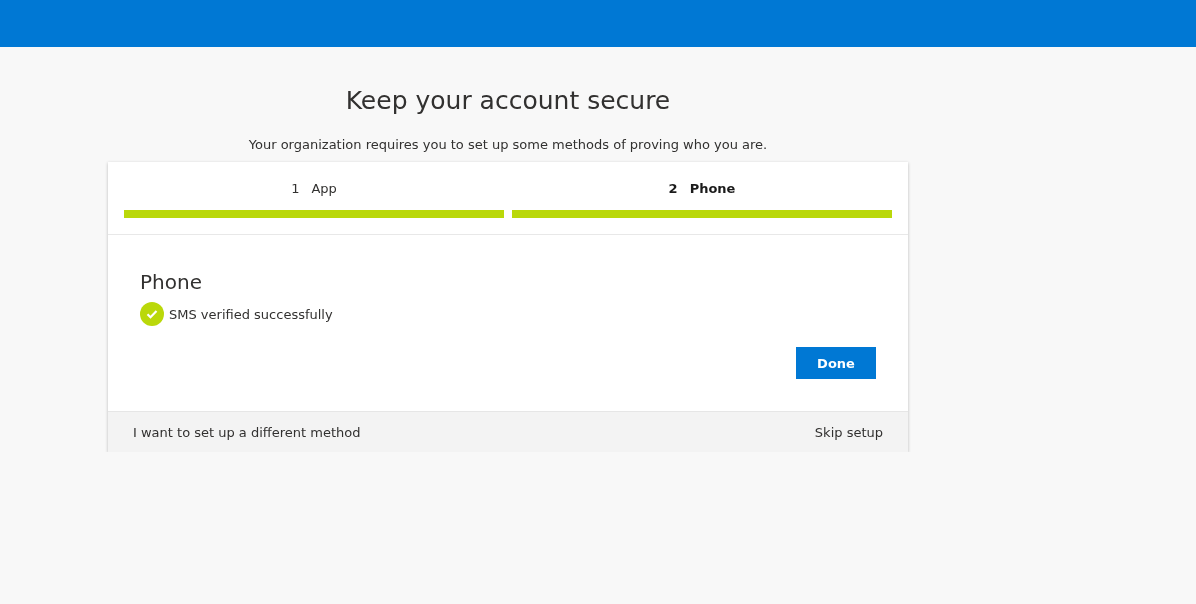 This screenshot has width=1196, height=604. Describe the element at coordinates (324, 188) in the screenshot. I see `step-label: App` at that location.